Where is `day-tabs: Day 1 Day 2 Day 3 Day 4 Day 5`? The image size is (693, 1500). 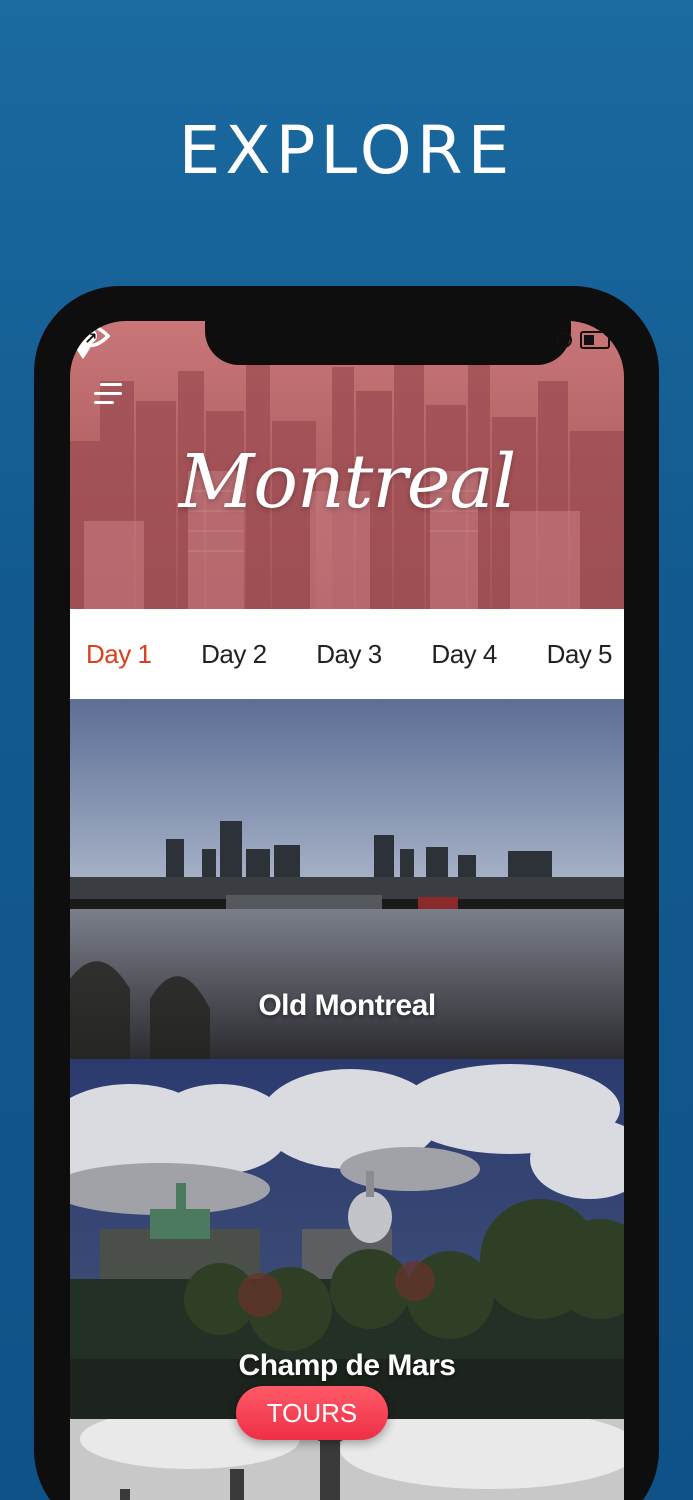
day-tabs: Day 1 Day 2 Day 3 Day 4 Day 5 is located at coordinates (347, 654).